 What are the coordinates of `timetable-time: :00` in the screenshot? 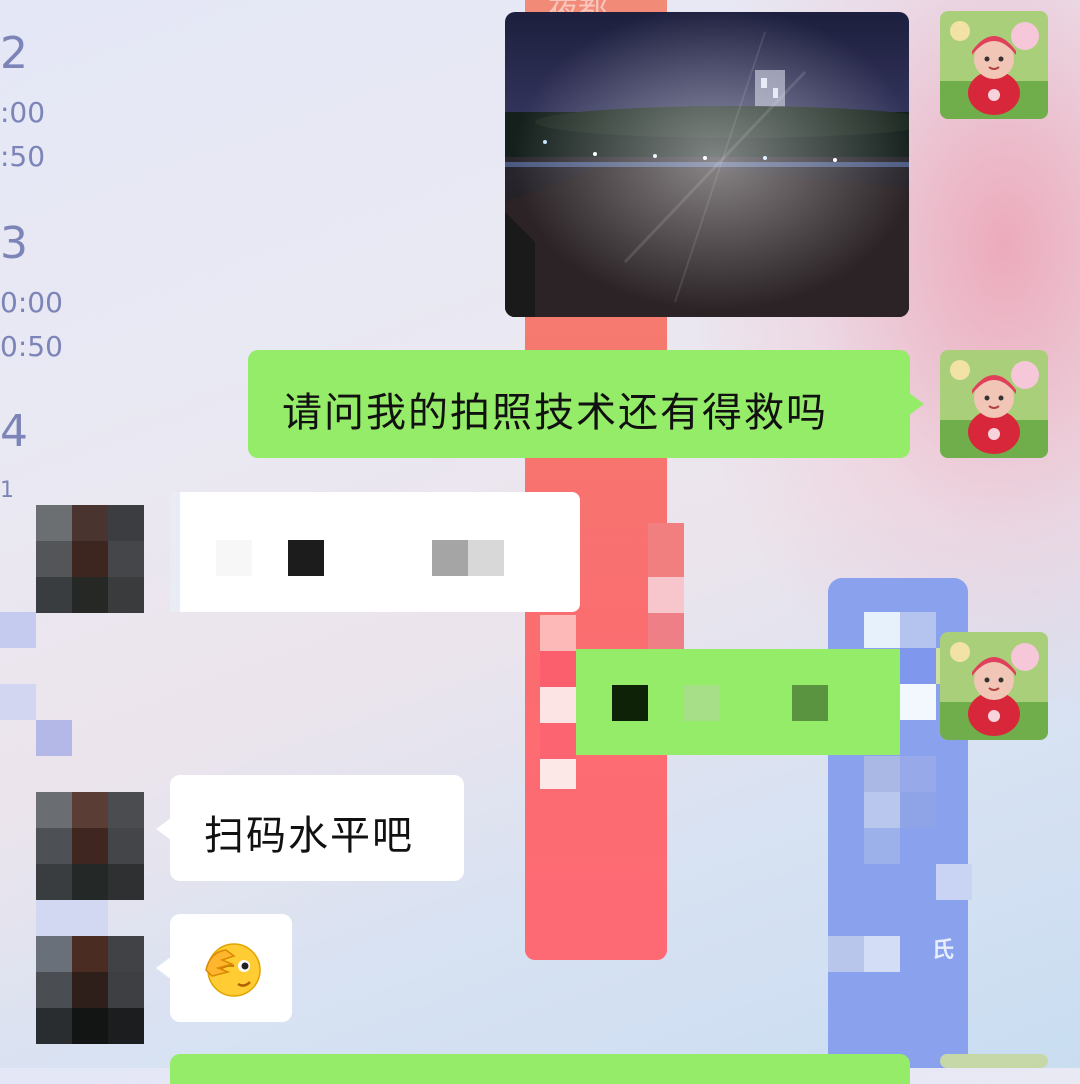 It's located at (23, 112).